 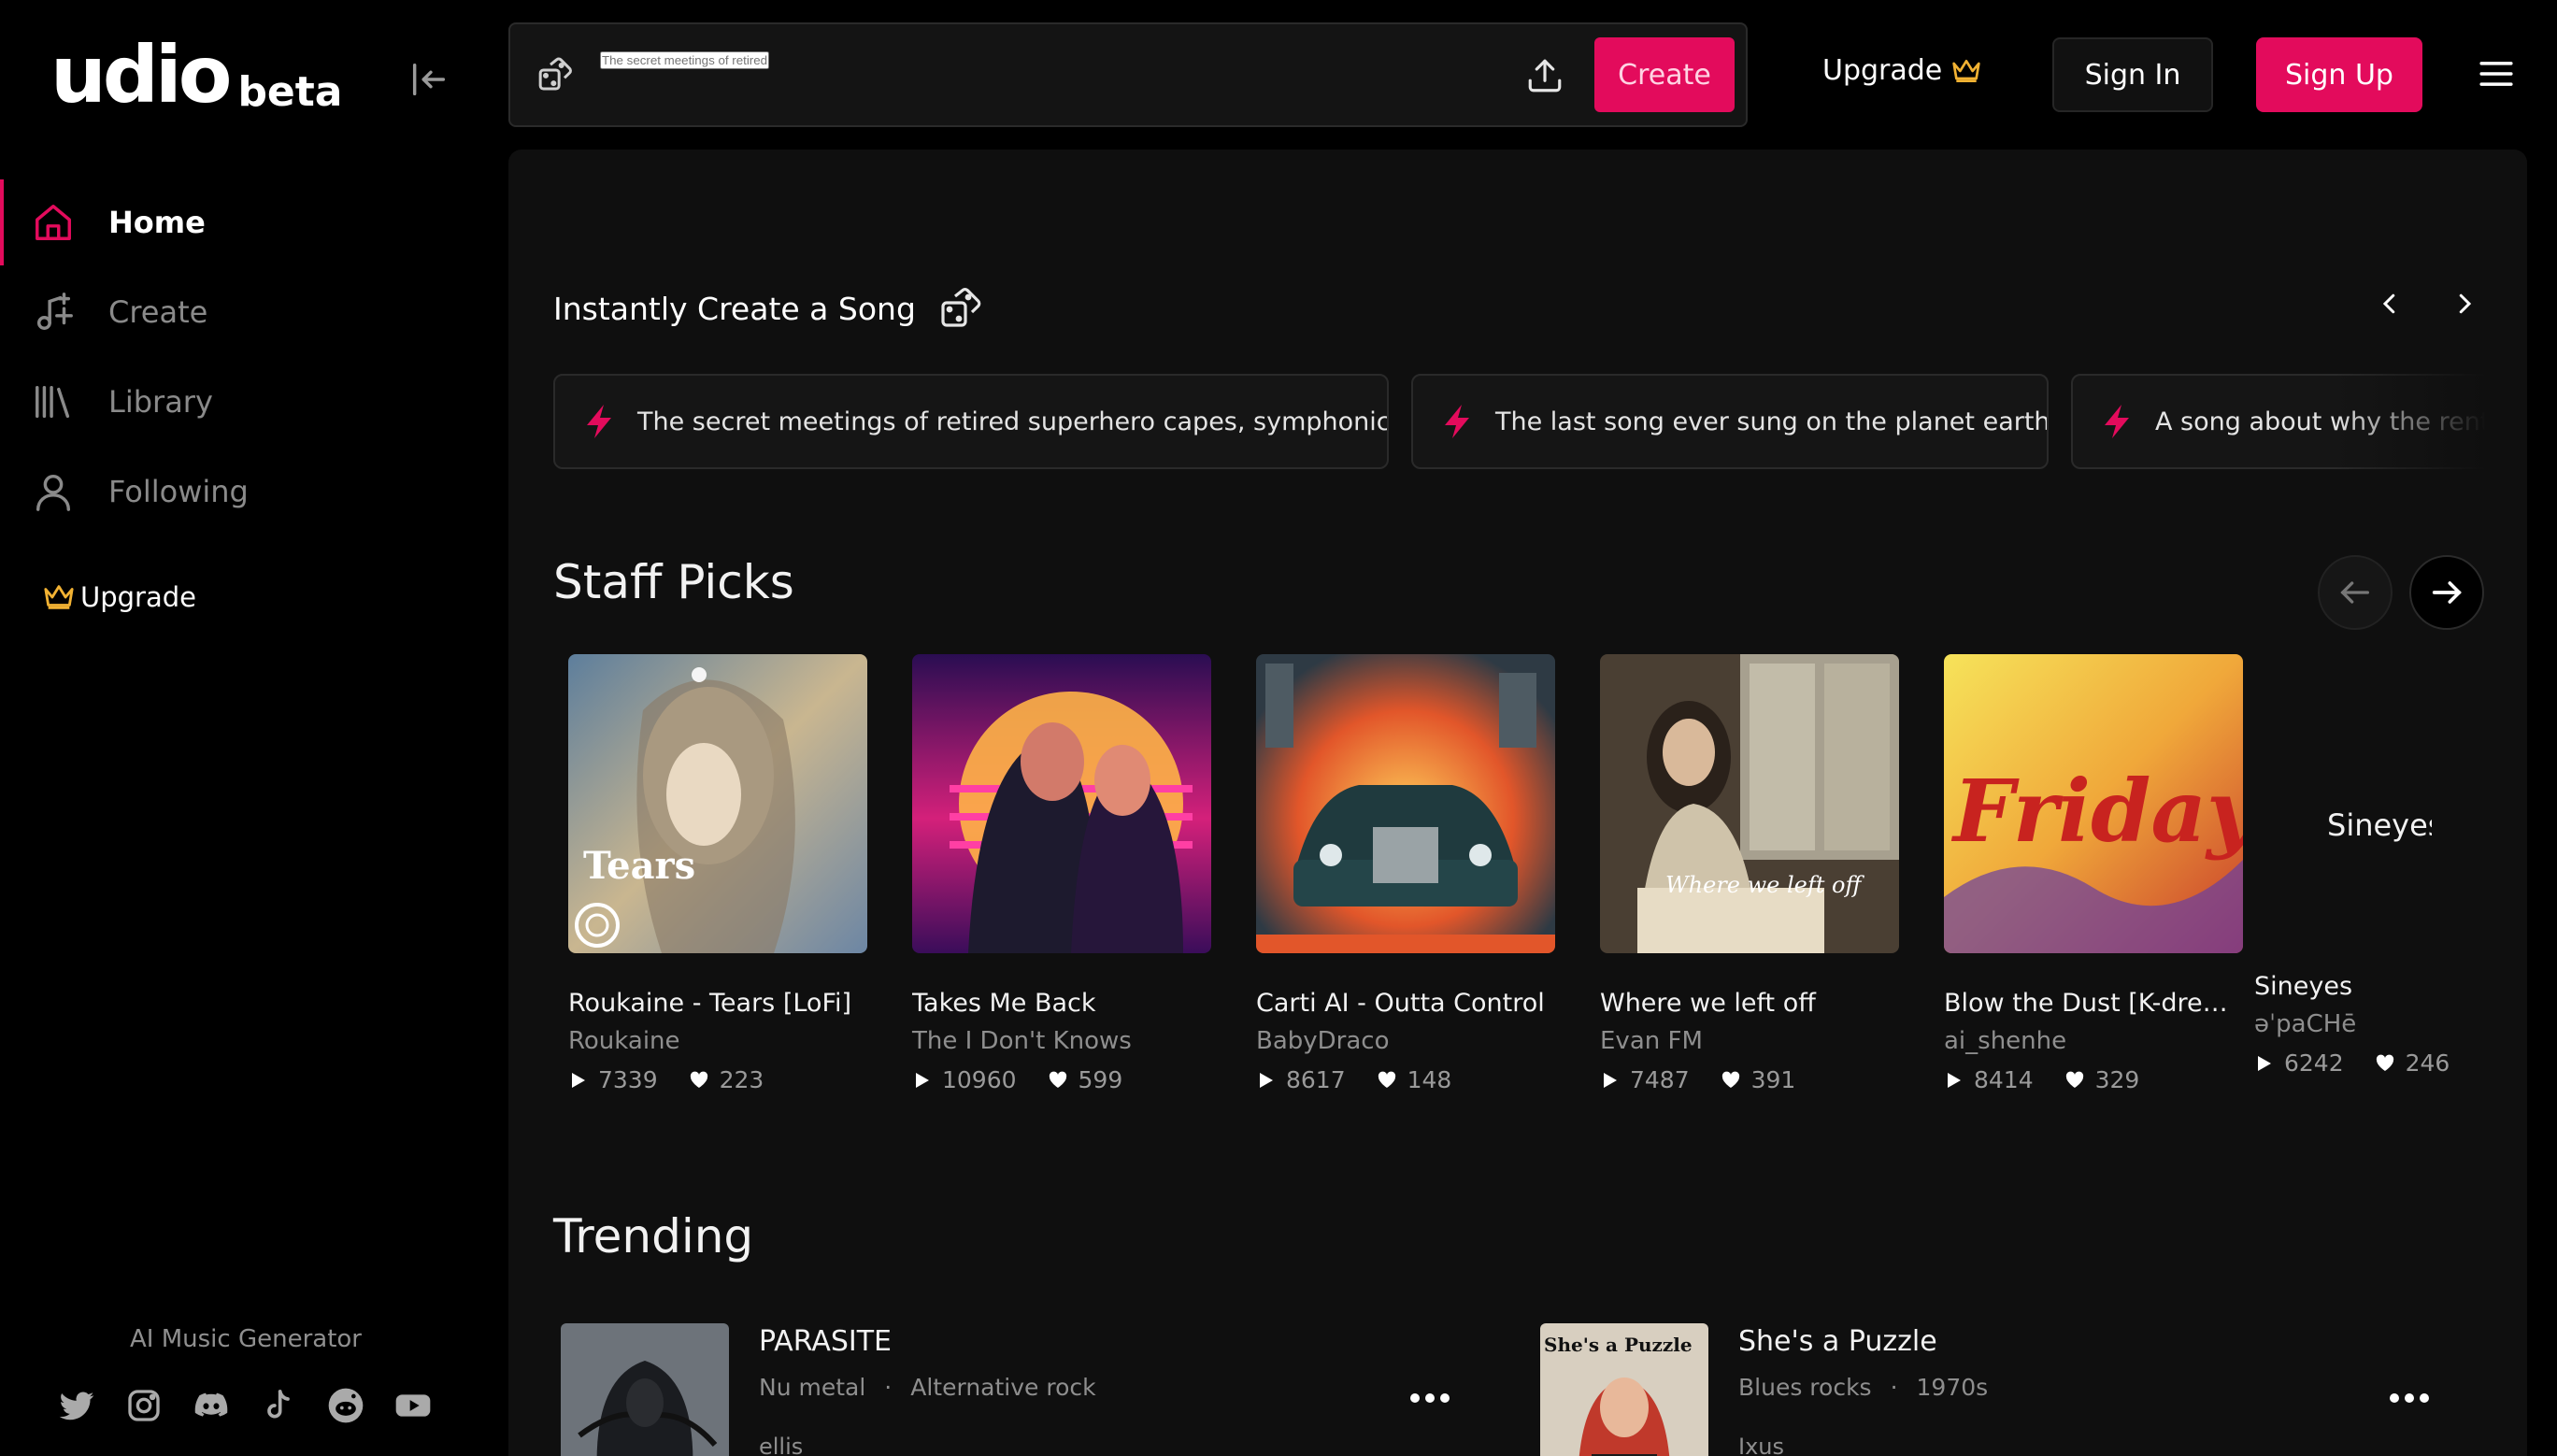 What do you see at coordinates (243, 222) in the screenshot?
I see `sidebar-item-home: Home` at bounding box center [243, 222].